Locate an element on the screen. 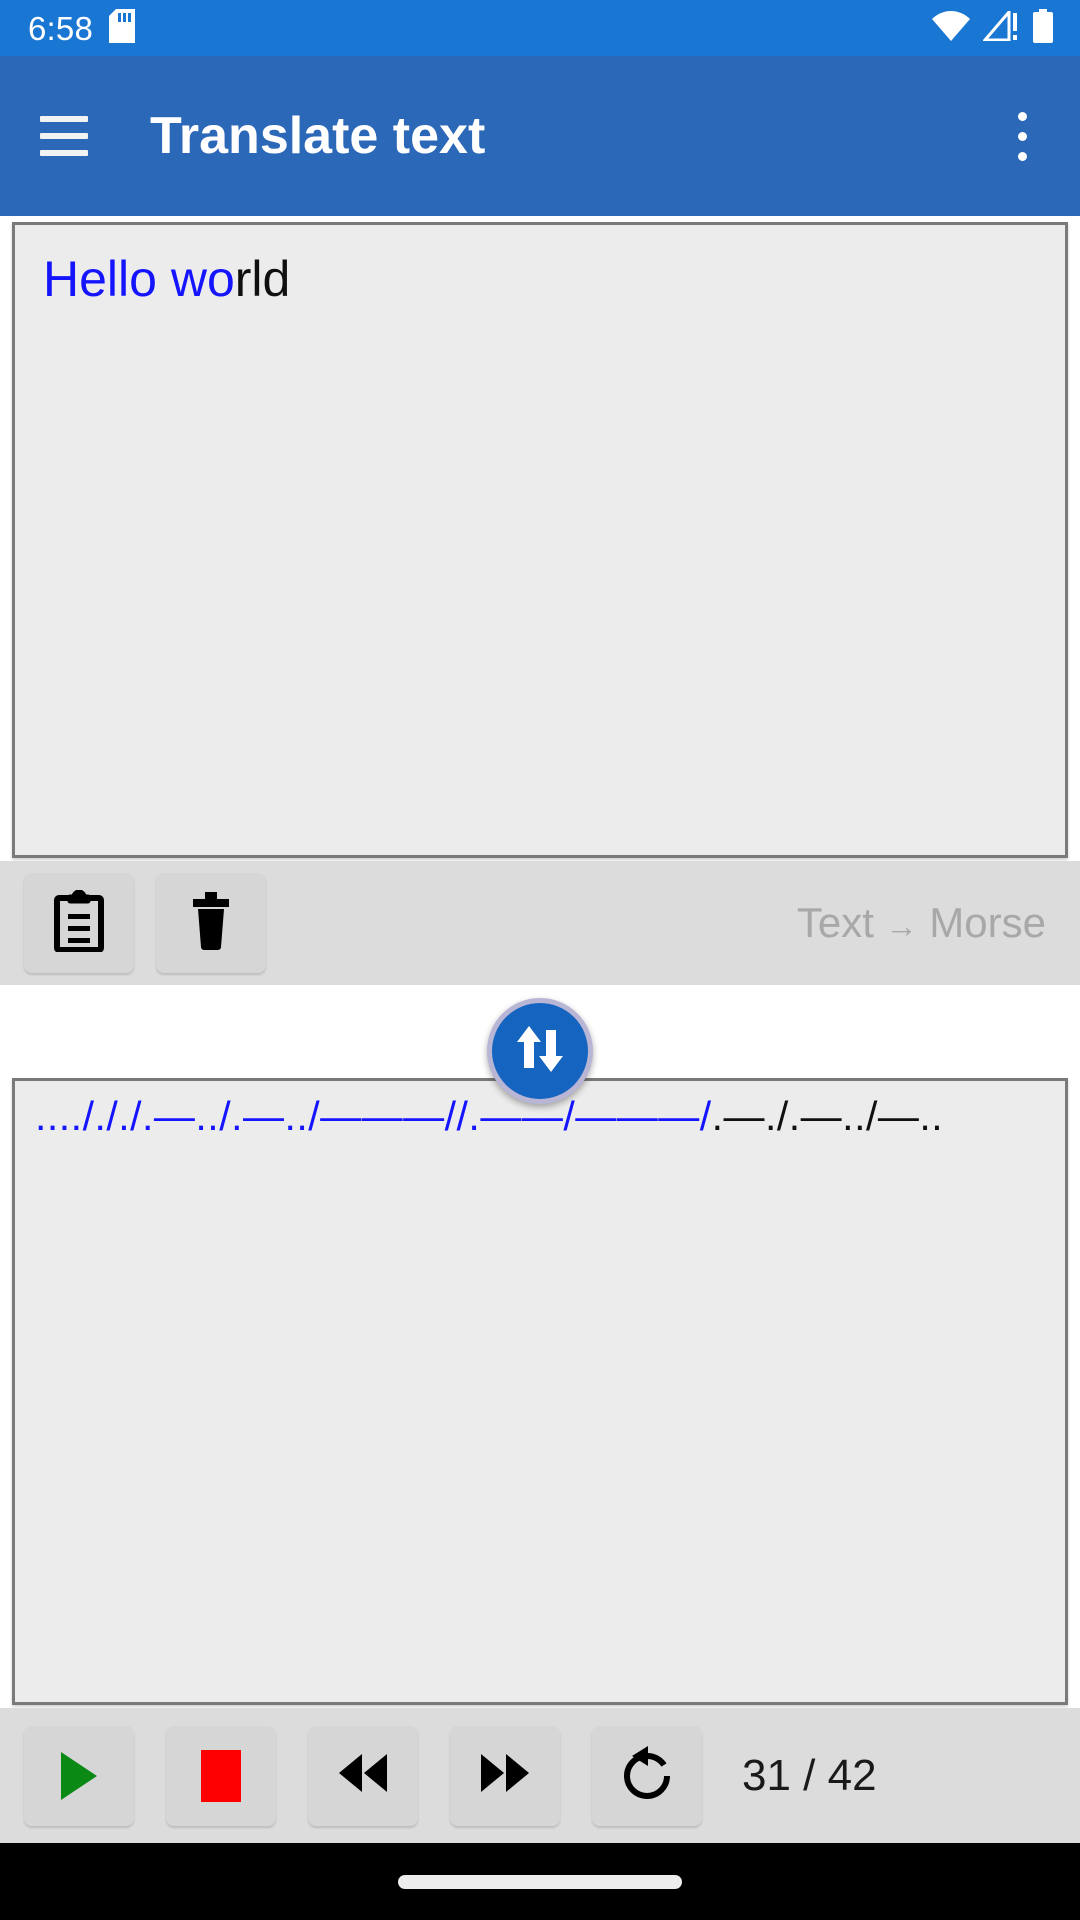 The image size is (1080, 1920). play-button is located at coordinates (79, 1775).